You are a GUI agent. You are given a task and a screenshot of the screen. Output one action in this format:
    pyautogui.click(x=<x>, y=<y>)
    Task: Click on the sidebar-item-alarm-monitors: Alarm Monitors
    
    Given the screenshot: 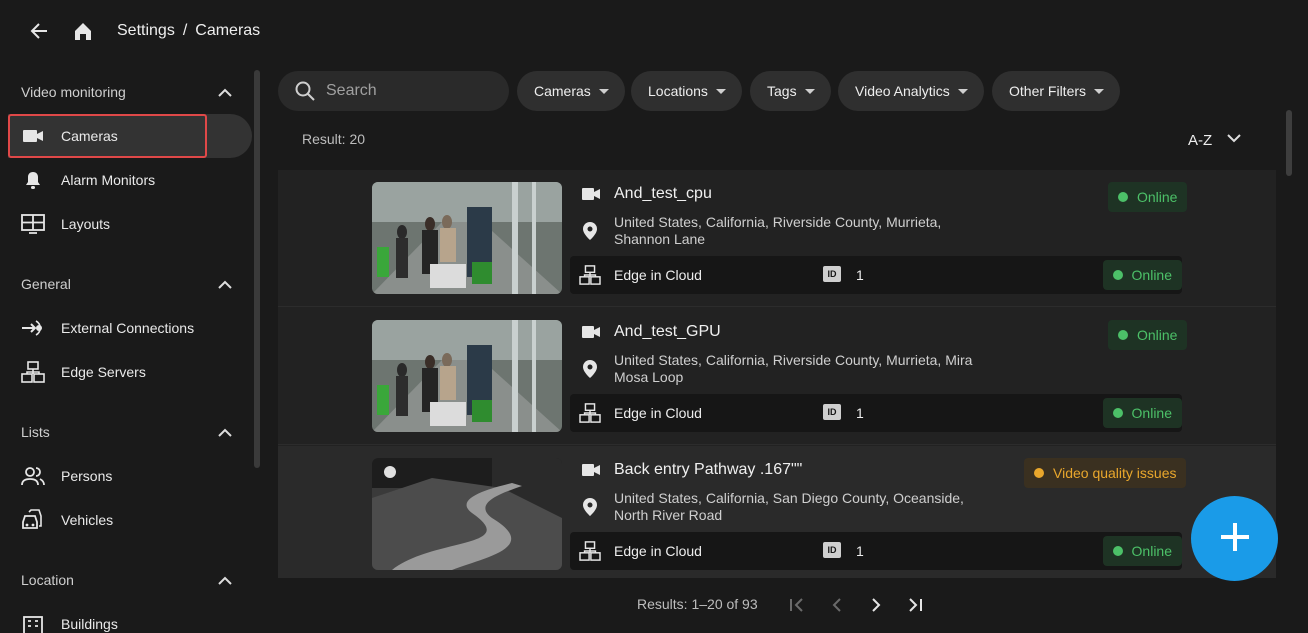 What is the action you would take?
    pyautogui.click(x=130, y=180)
    